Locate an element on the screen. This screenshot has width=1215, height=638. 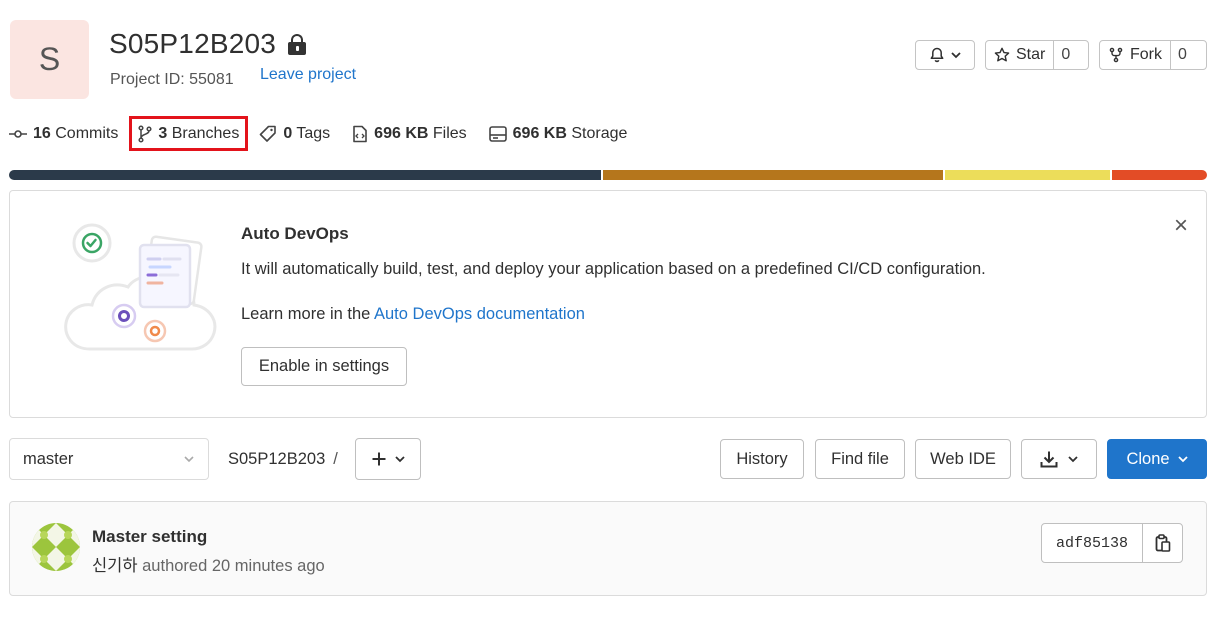
fork-count: 0 is located at coordinates (1182, 55).